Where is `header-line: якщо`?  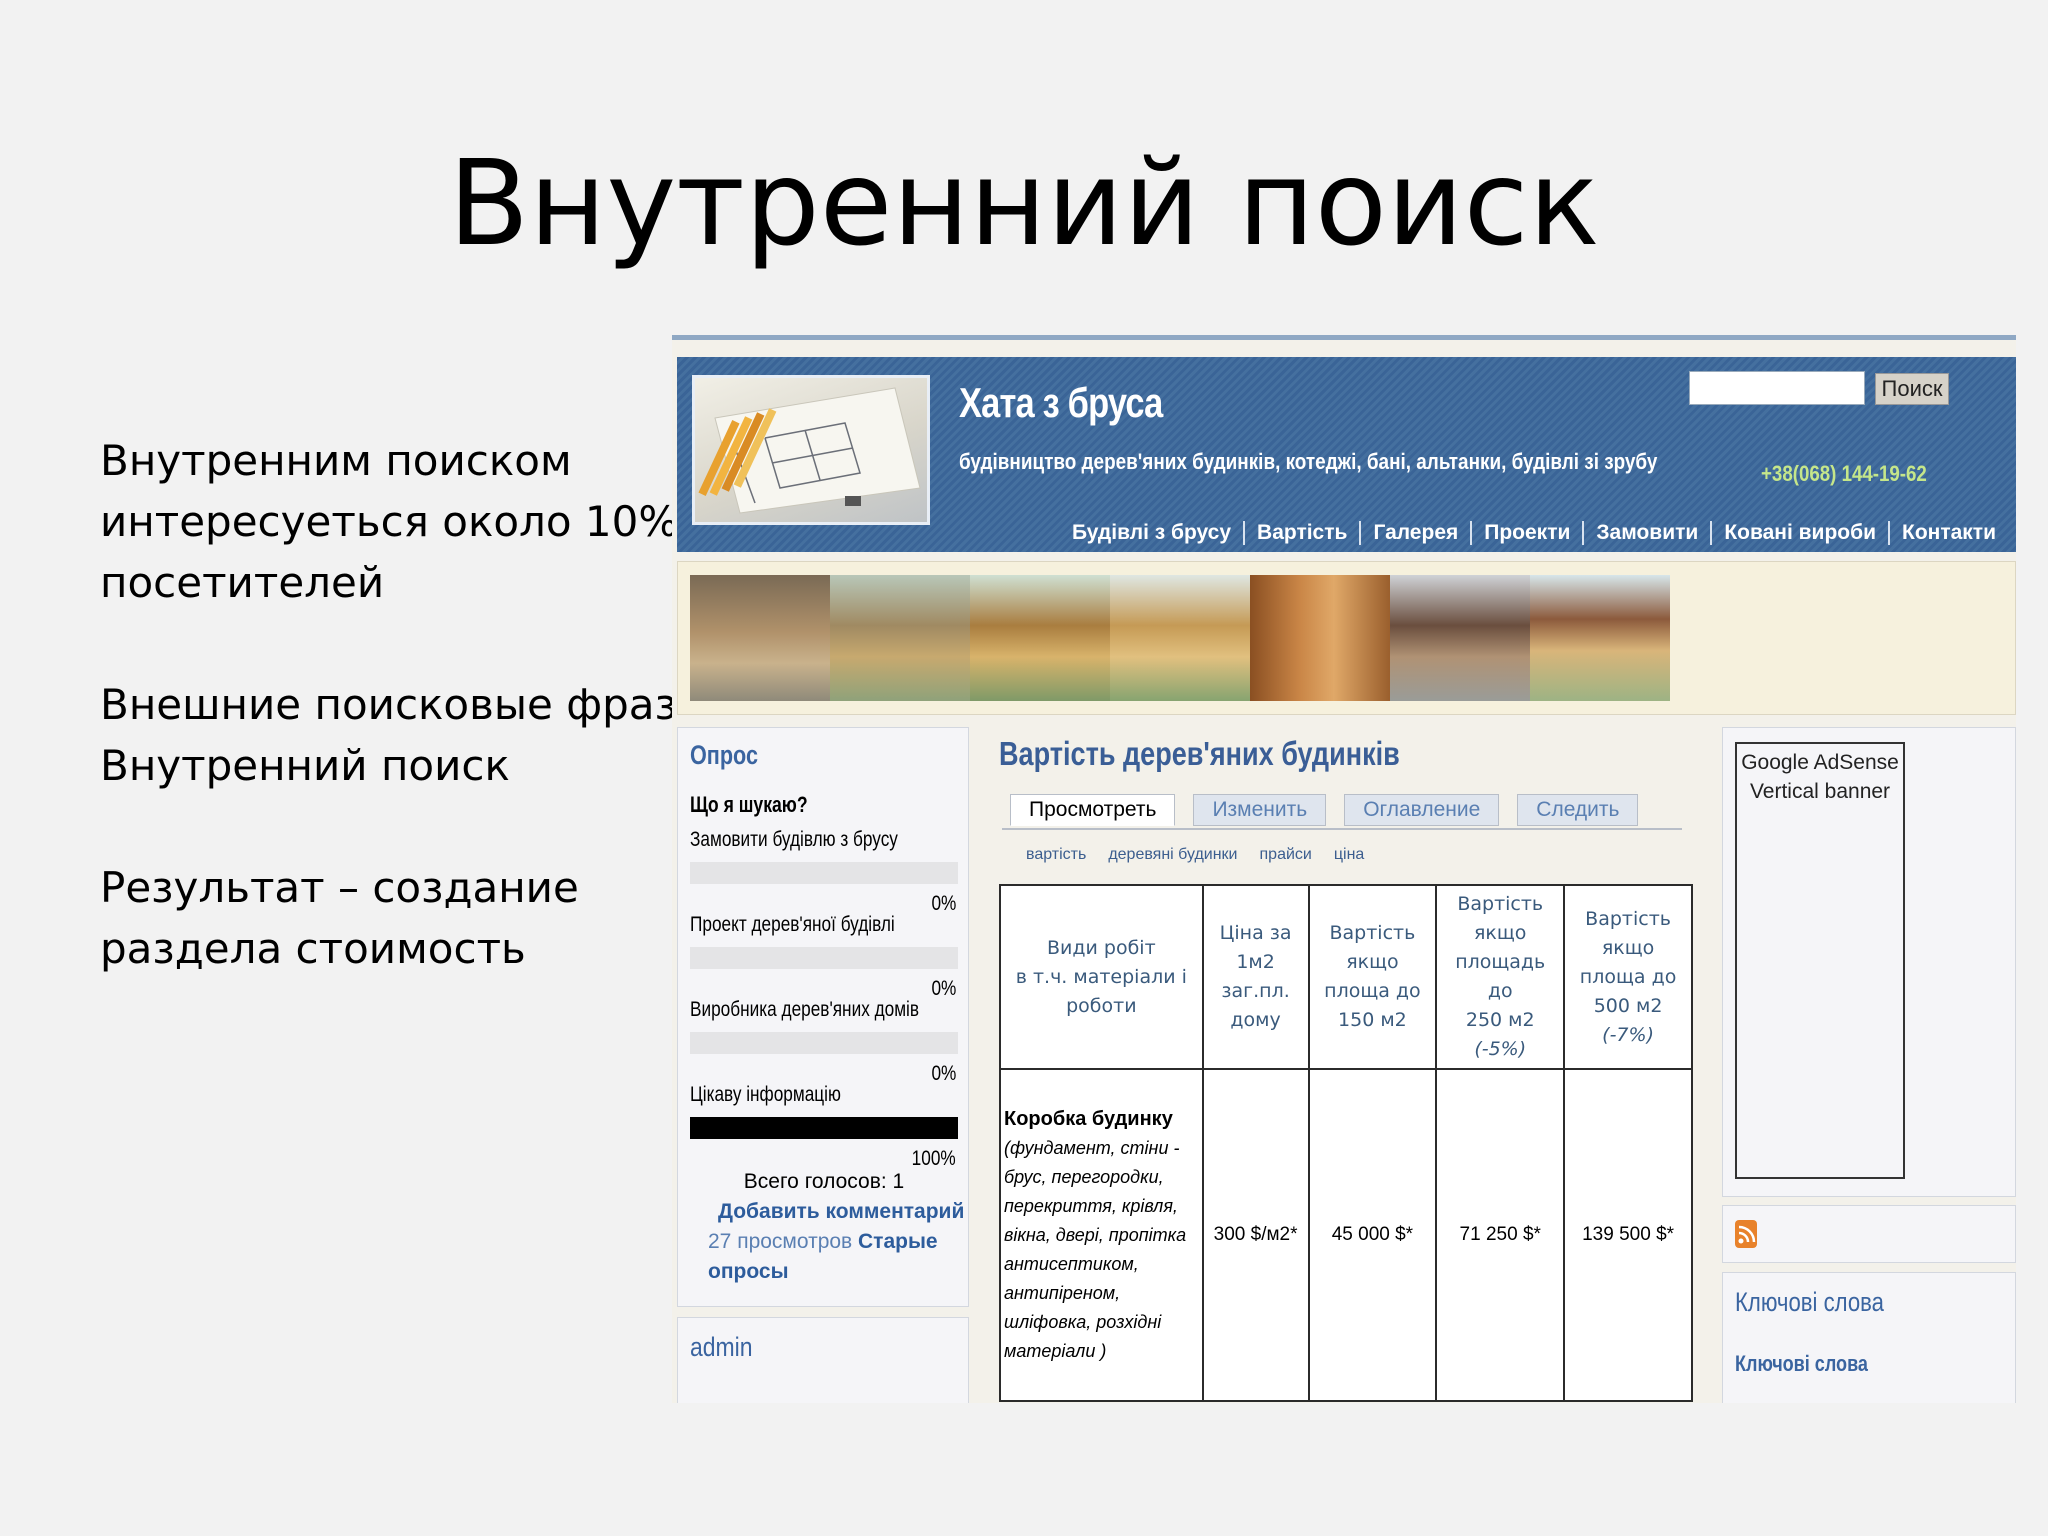 header-line: якщо is located at coordinates (1372, 962).